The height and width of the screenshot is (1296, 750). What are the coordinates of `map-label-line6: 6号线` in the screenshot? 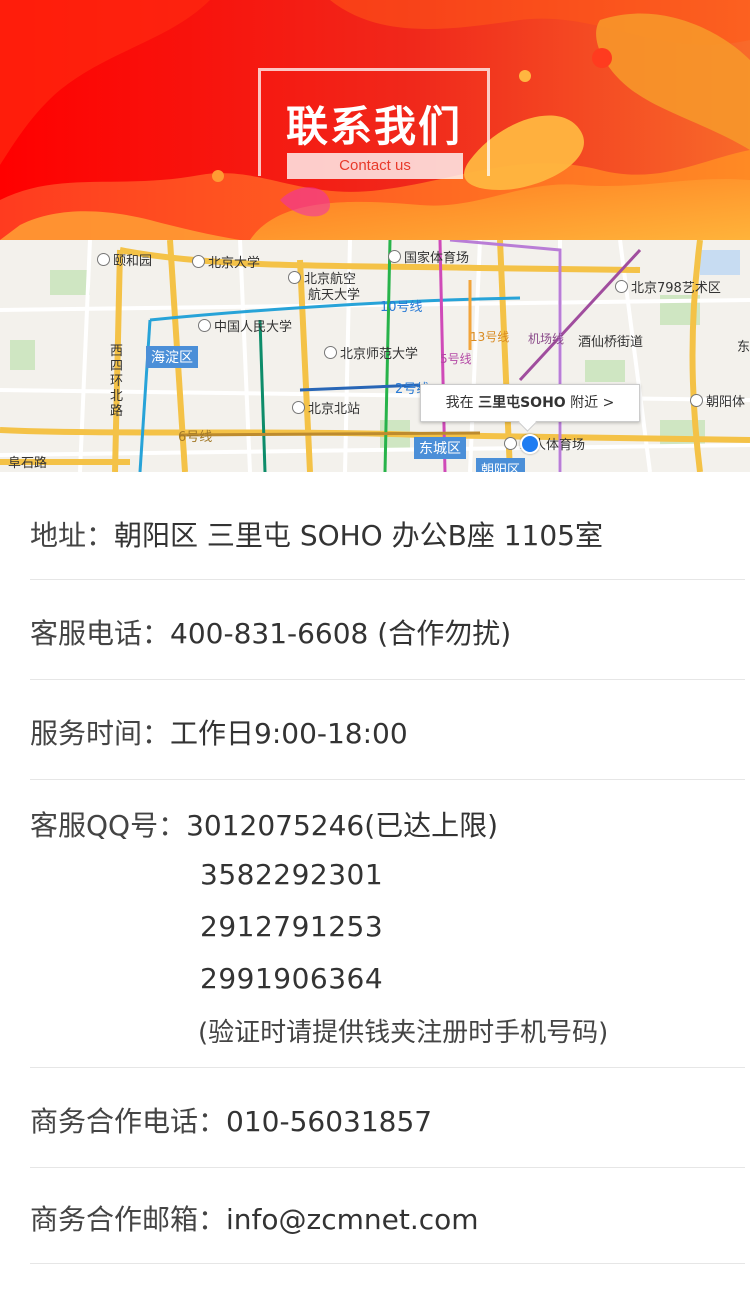 It's located at (195, 437).